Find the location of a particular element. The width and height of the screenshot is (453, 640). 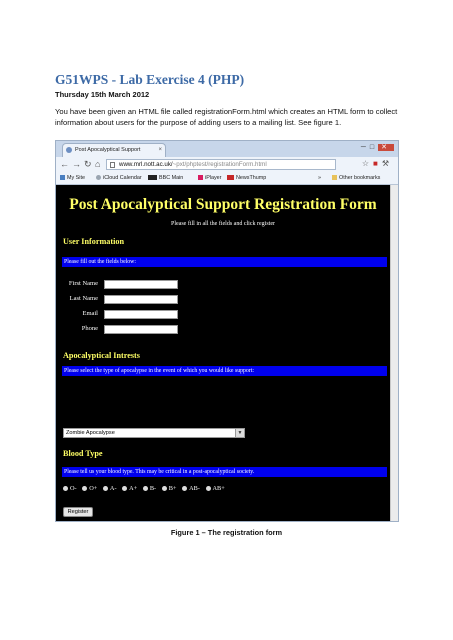

extension-icon: ■ is located at coordinates (377, 163).